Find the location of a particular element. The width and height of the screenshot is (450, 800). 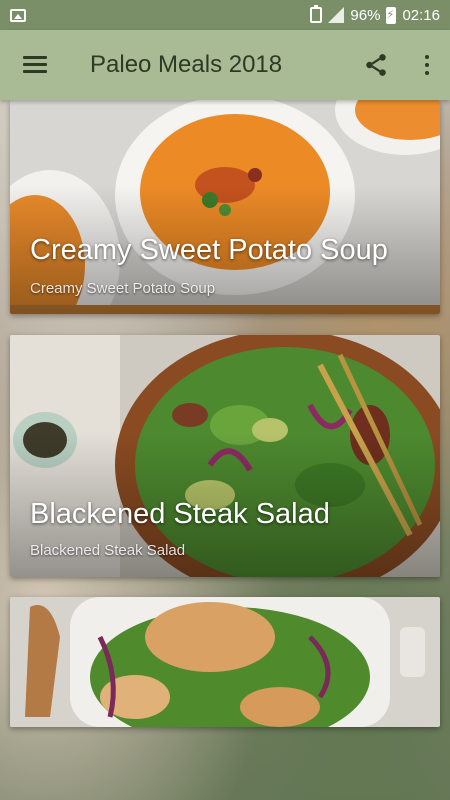

picture-icon is located at coordinates (18, 15).